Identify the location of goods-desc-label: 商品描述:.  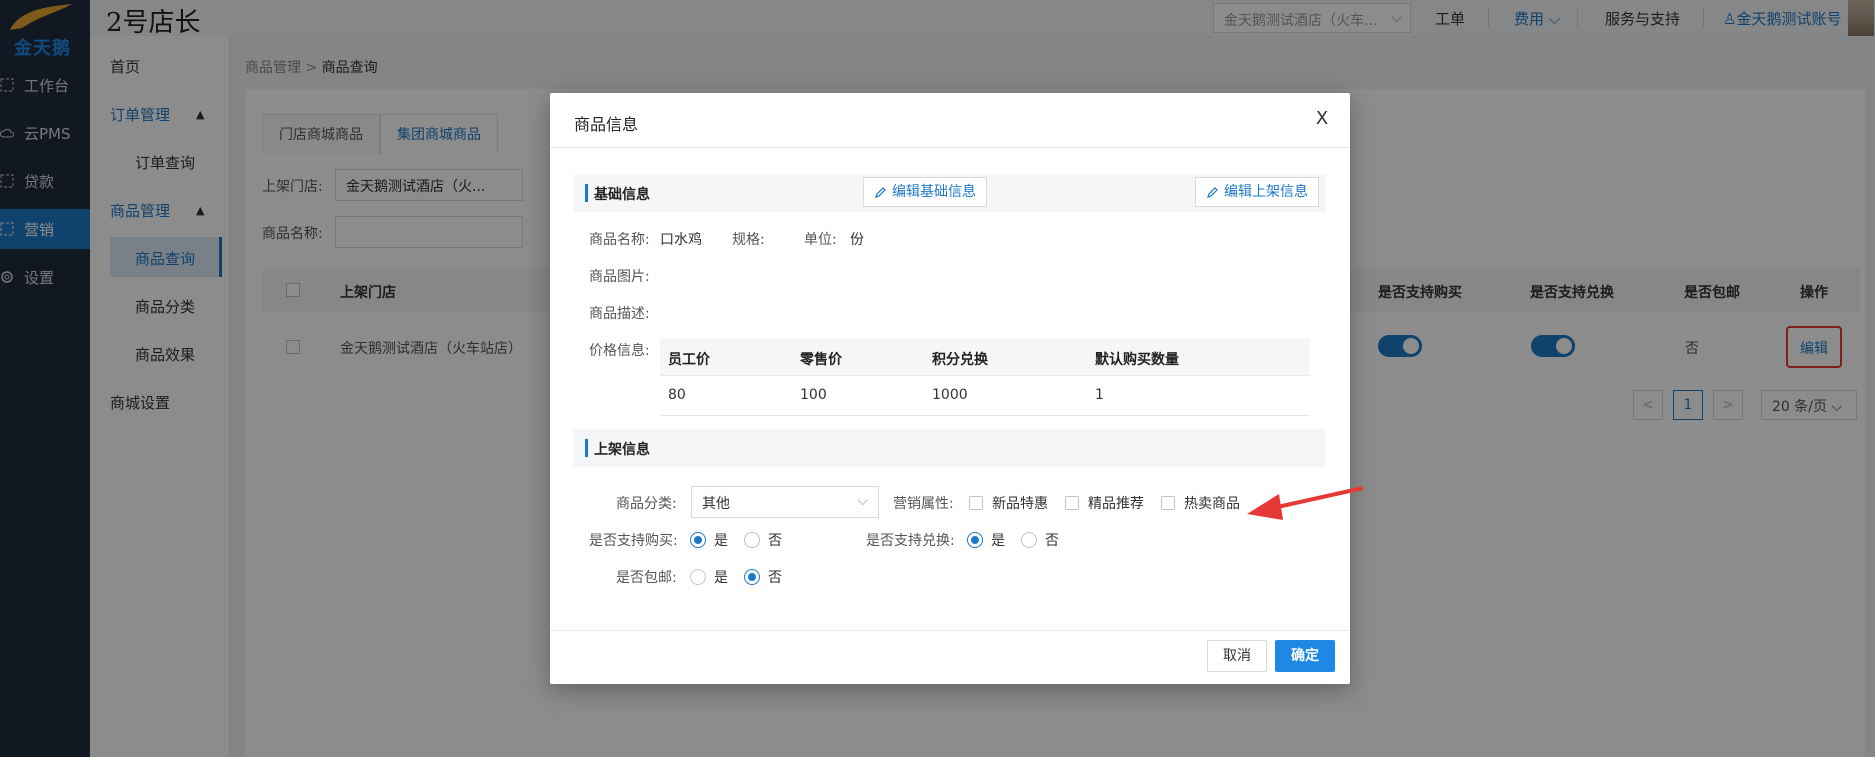
(619, 314).